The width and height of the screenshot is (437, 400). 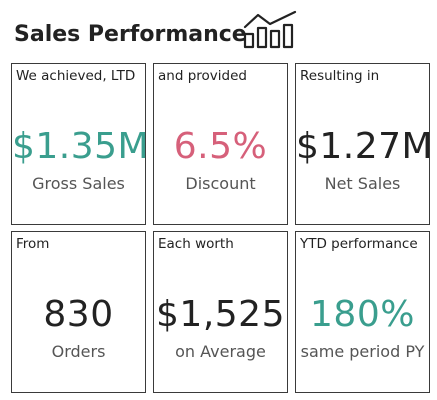 I want to click on kpi-card-net-sales: Resulting in $1.27M Net Sales, so click(x=364, y=144).